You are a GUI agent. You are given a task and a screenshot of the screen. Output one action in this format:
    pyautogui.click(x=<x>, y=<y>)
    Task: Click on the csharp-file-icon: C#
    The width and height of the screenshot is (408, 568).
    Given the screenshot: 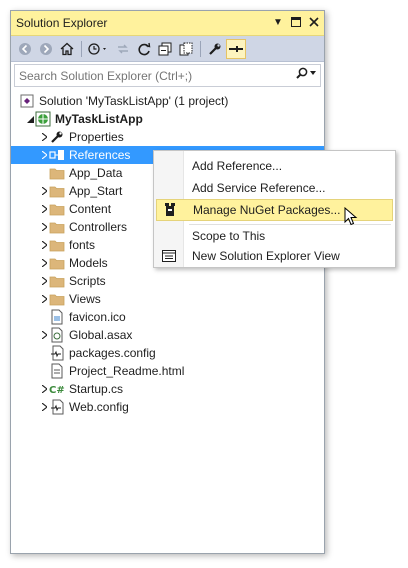 What is the action you would take?
    pyautogui.click(x=57, y=389)
    